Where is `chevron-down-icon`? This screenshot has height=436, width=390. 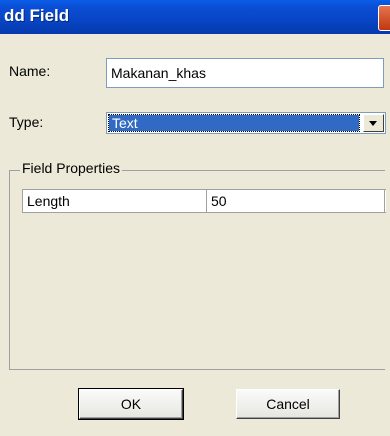
chevron-down-icon is located at coordinates (373, 123).